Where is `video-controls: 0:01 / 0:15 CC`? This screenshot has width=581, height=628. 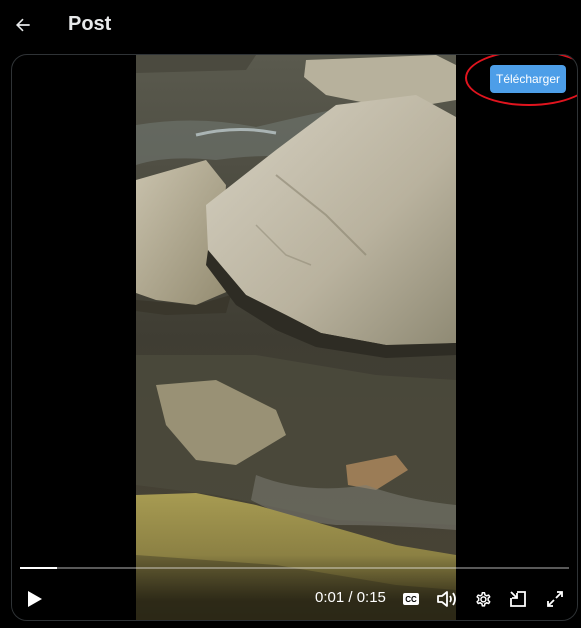
video-controls: 0:01 / 0:15 CC is located at coordinates (294, 587).